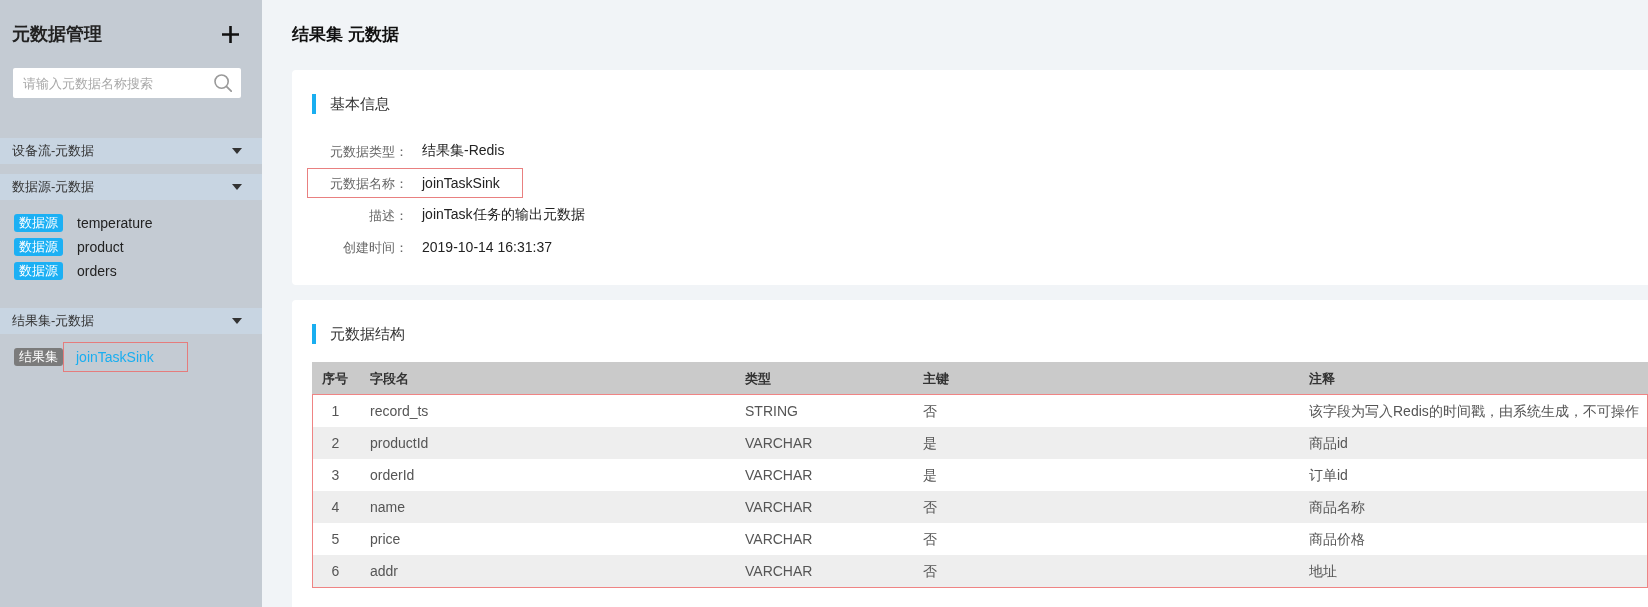 This screenshot has width=1648, height=607. Describe the element at coordinates (399, 443) in the screenshot. I see `table-cell: productId` at that location.